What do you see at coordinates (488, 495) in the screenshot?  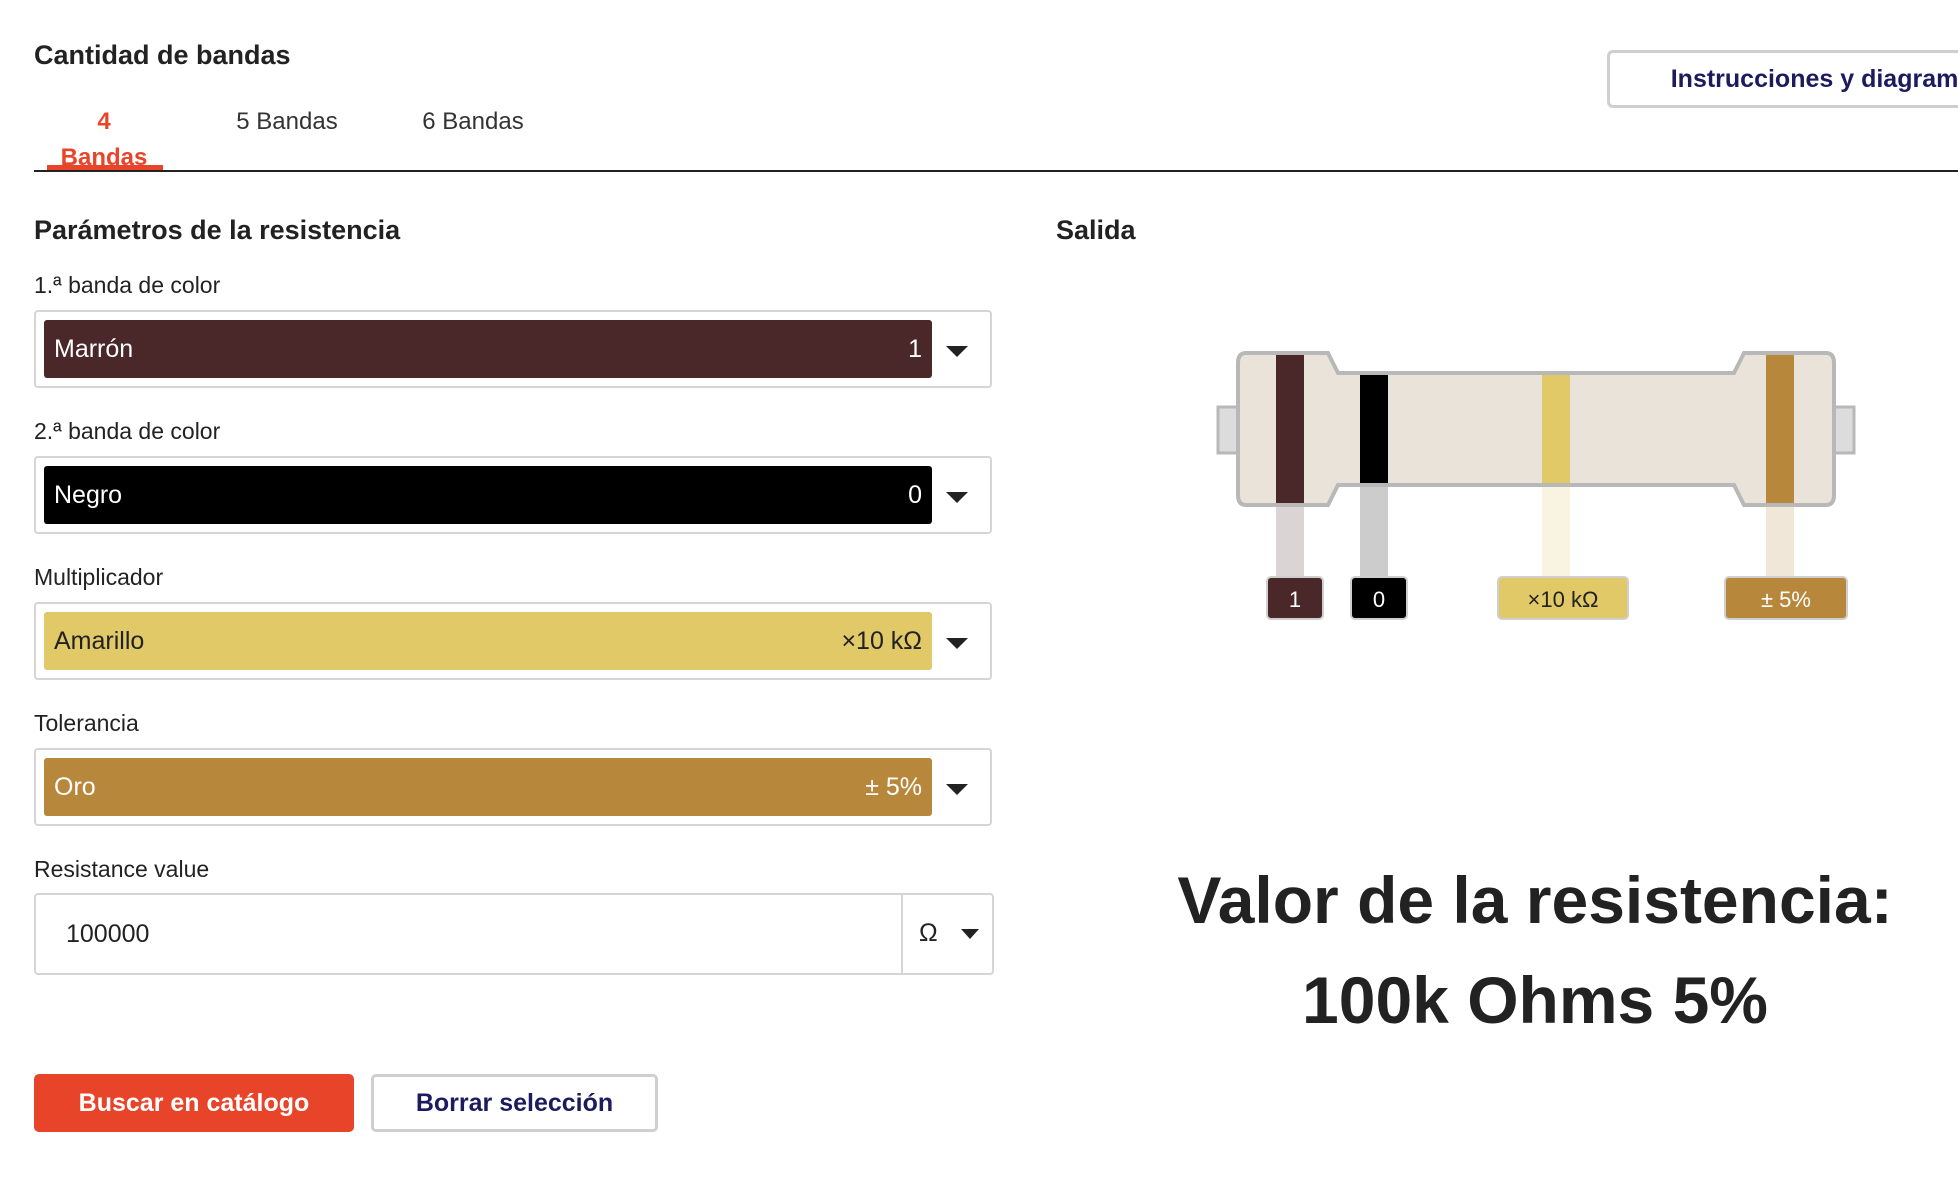 I see `band2-swatch: Negro 0` at bounding box center [488, 495].